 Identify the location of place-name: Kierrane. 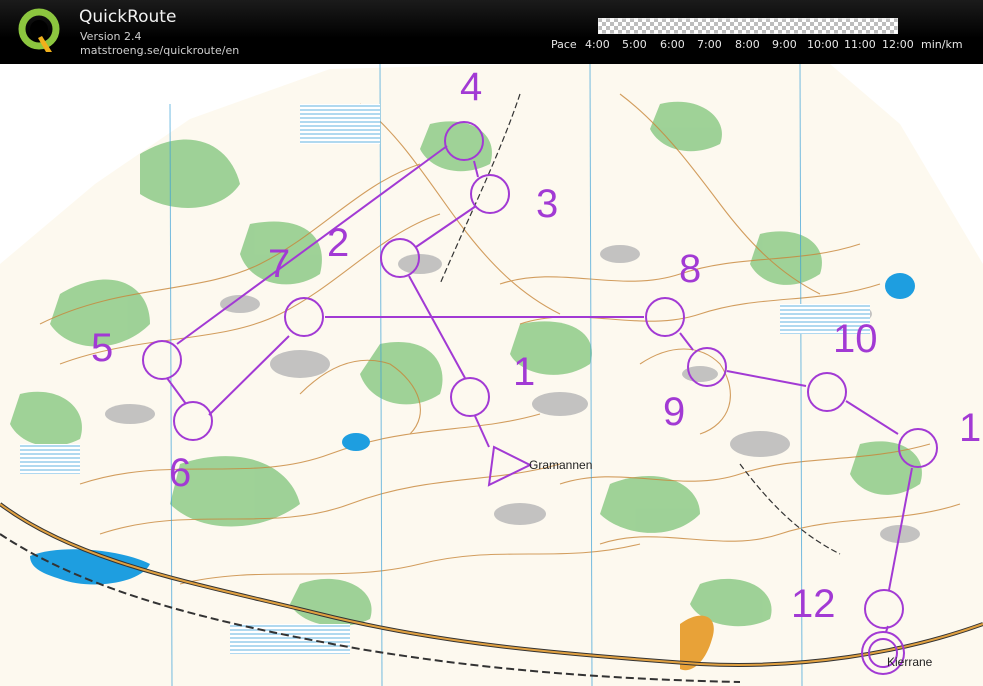
(910, 662).